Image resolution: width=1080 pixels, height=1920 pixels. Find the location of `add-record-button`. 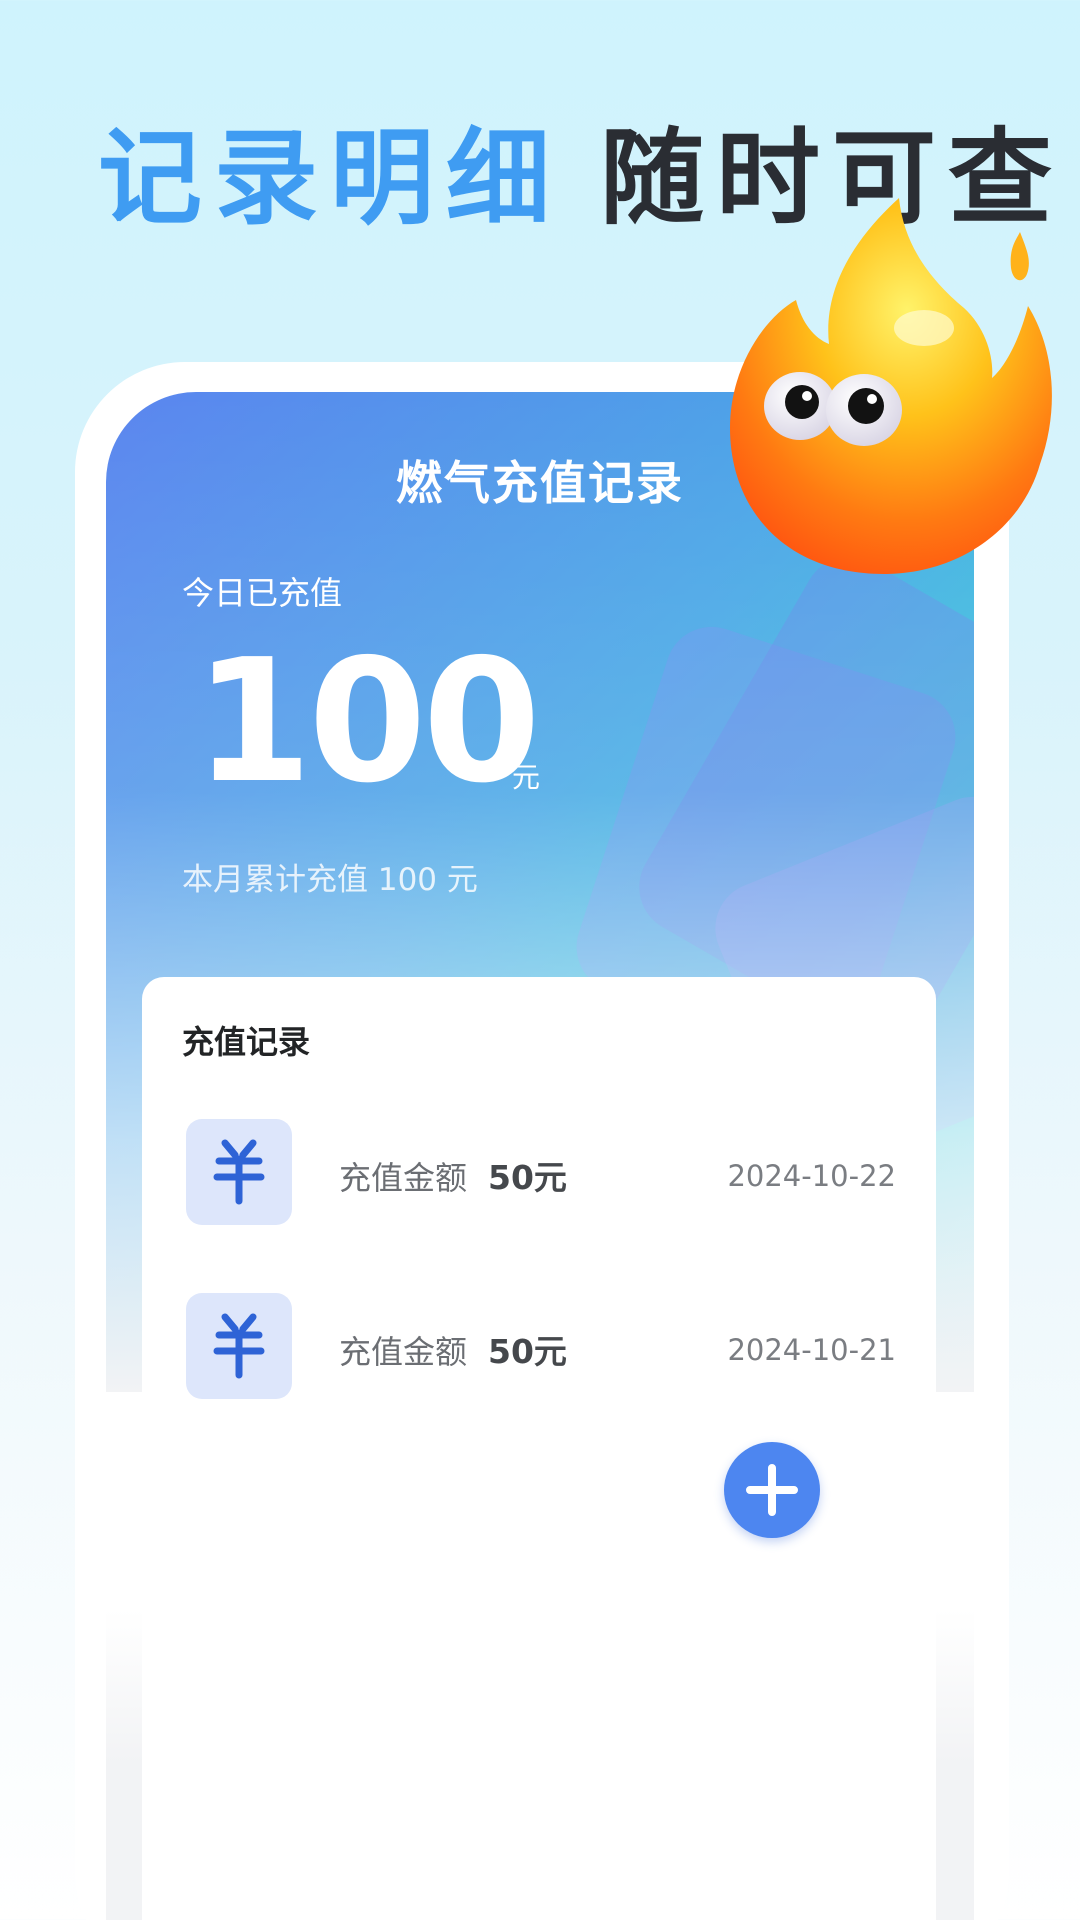

add-record-button is located at coordinates (772, 1490).